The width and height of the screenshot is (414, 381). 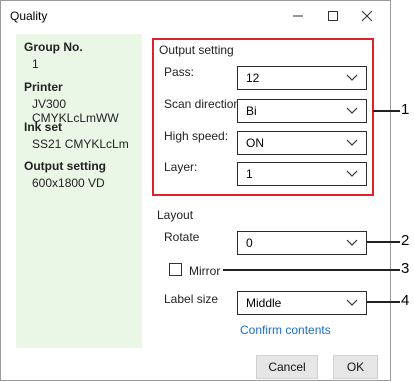 What do you see at coordinates (196, 50) in the screenshot?
I see `output-setting-title: Output setting` at bounding box center [196, 50].